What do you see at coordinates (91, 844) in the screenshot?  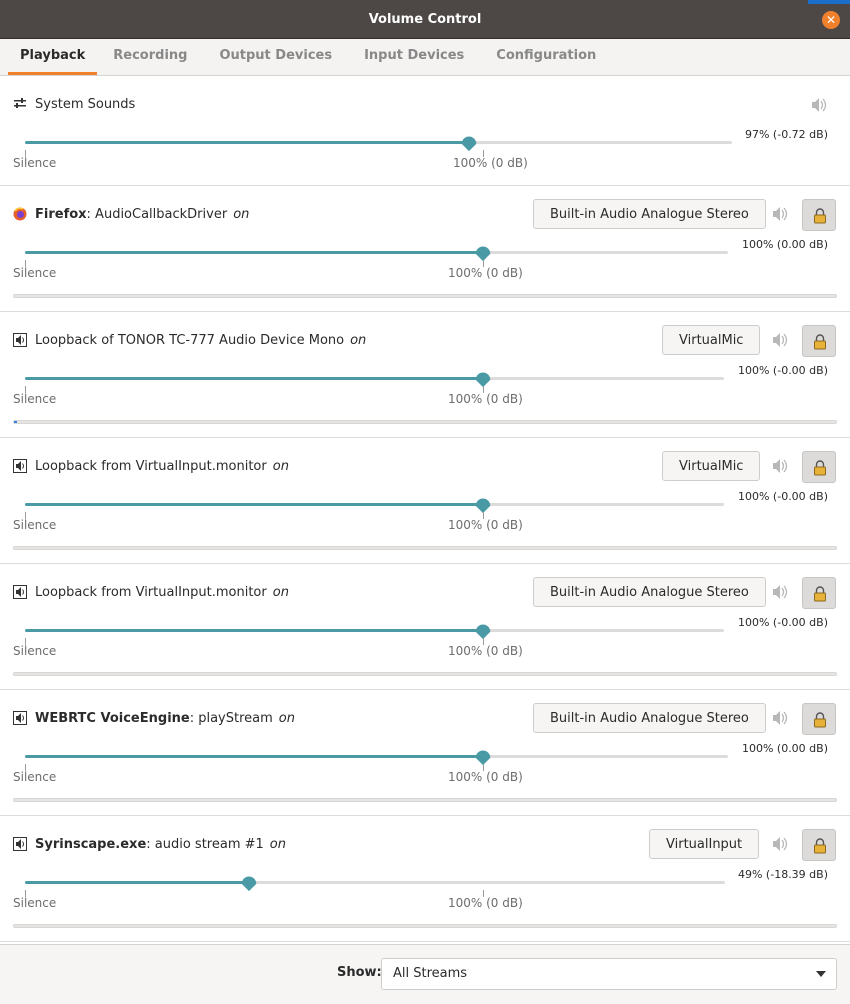 I see `stream-app-name: Syrinscape.exe` at bounding box center [91, 844].